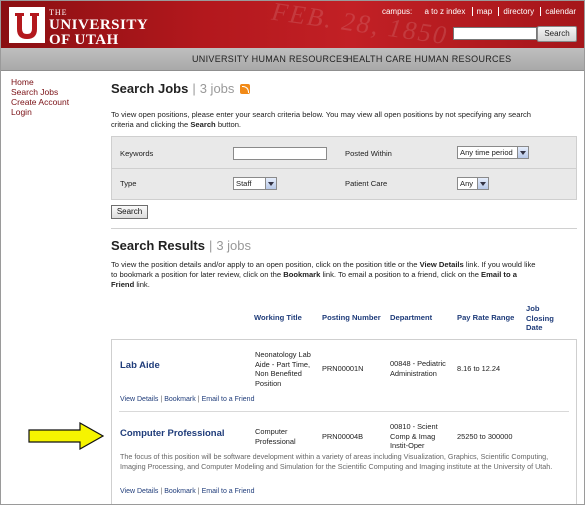 This screenshot has width=585, height=505. I want to click on job-working-title: Computer Professional, so click(275, 436).